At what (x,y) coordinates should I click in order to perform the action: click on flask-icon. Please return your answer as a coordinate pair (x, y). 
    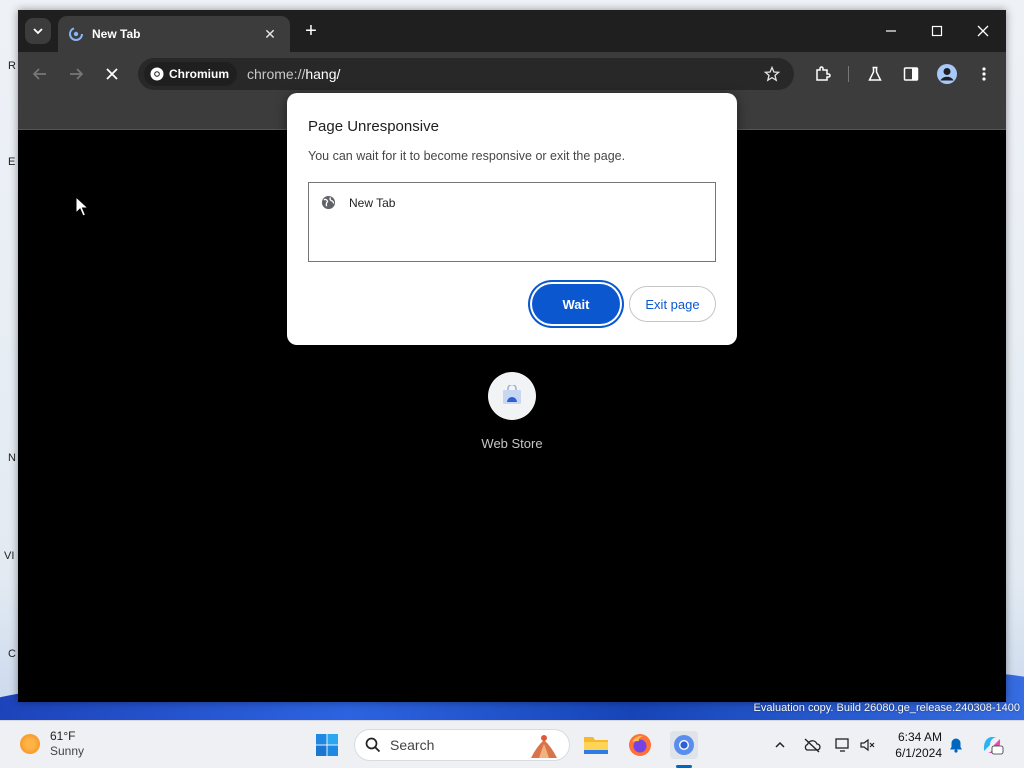
    Looking at the image, I should click on (875, 73).